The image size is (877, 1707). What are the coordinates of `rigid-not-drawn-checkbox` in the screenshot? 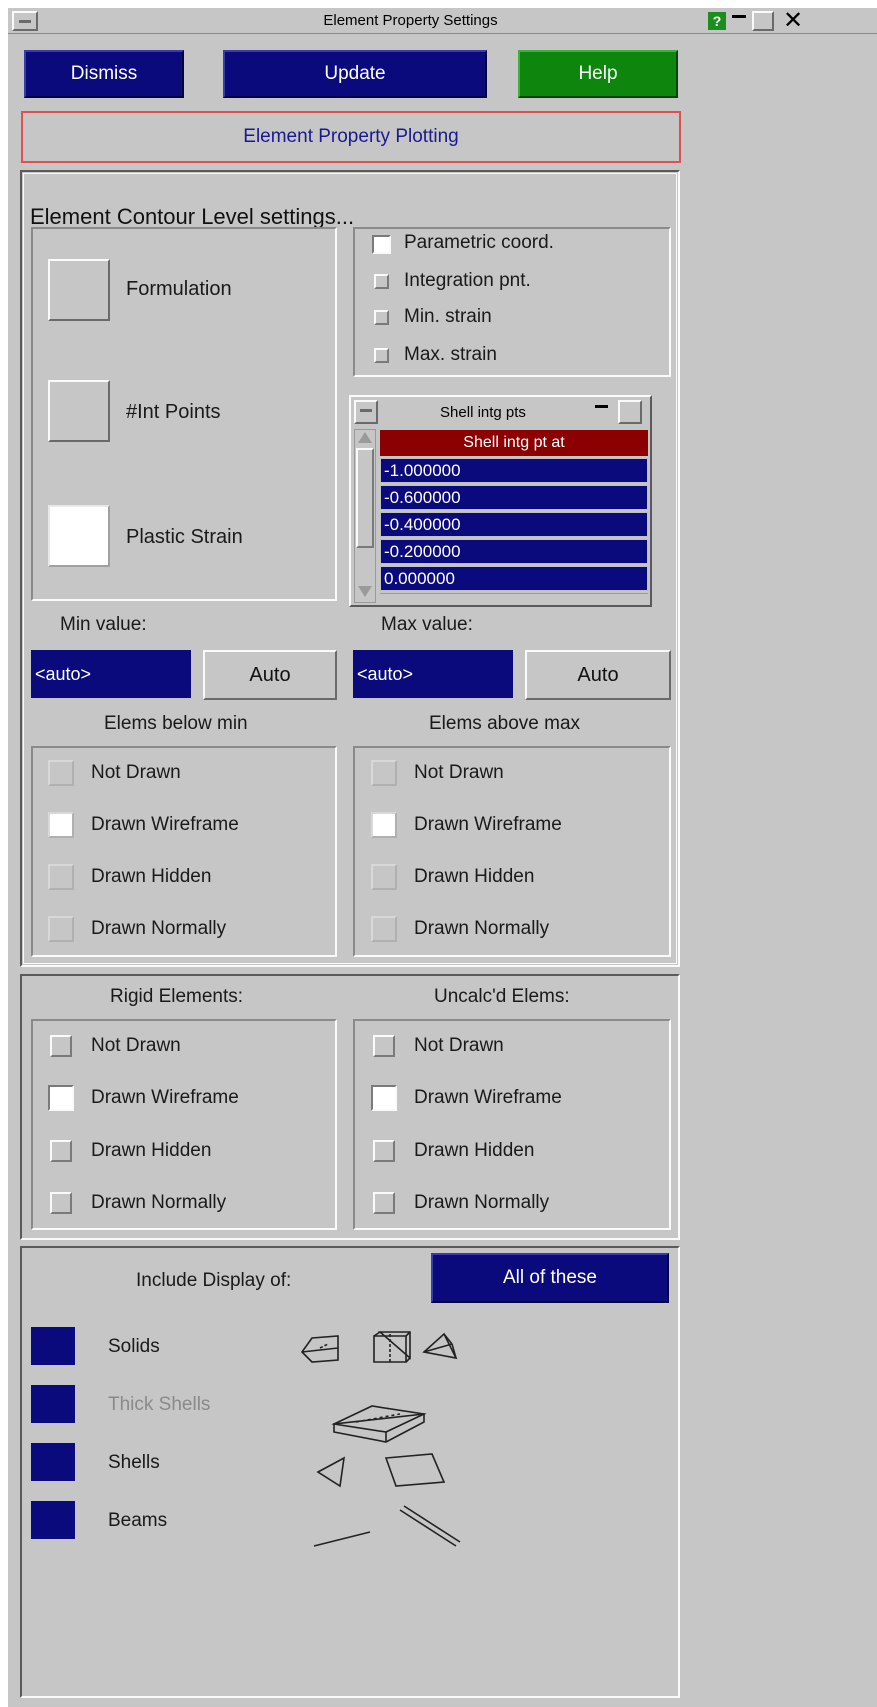 It's located at (61, 1046).